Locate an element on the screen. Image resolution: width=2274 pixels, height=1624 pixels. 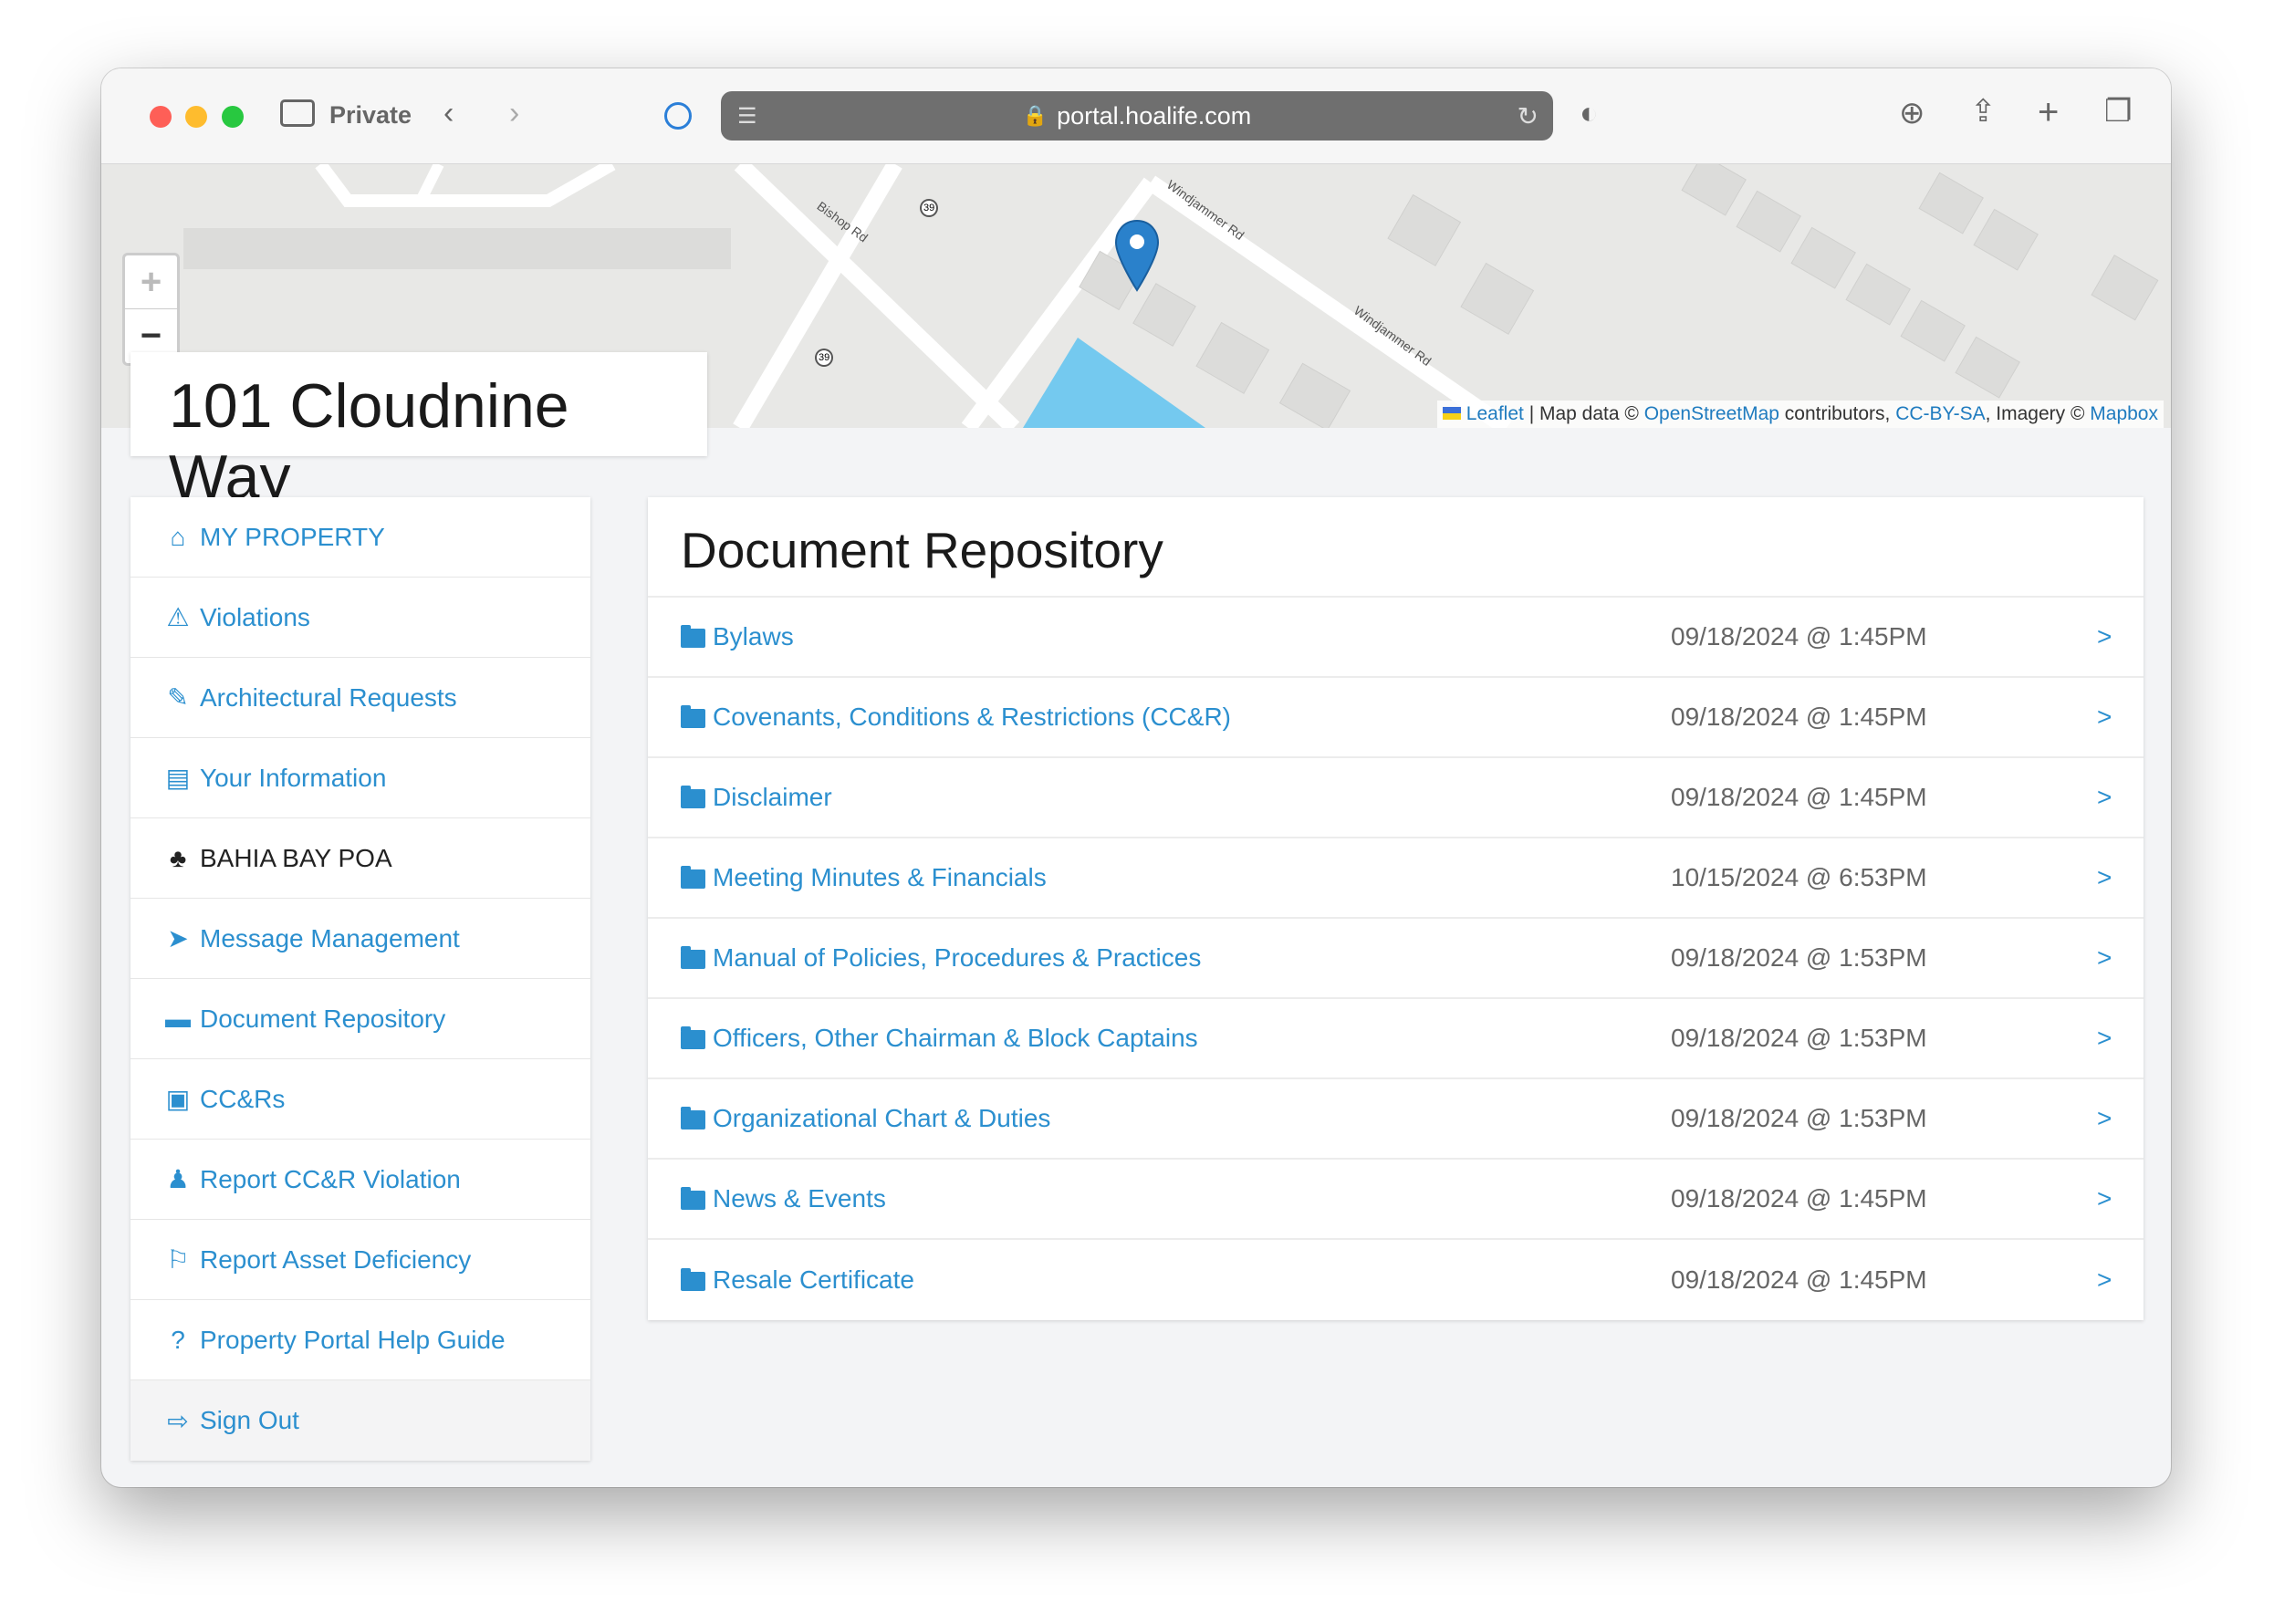
sidebar-item-your-information: ▤ Your Information is located at coordinates (360, 778).